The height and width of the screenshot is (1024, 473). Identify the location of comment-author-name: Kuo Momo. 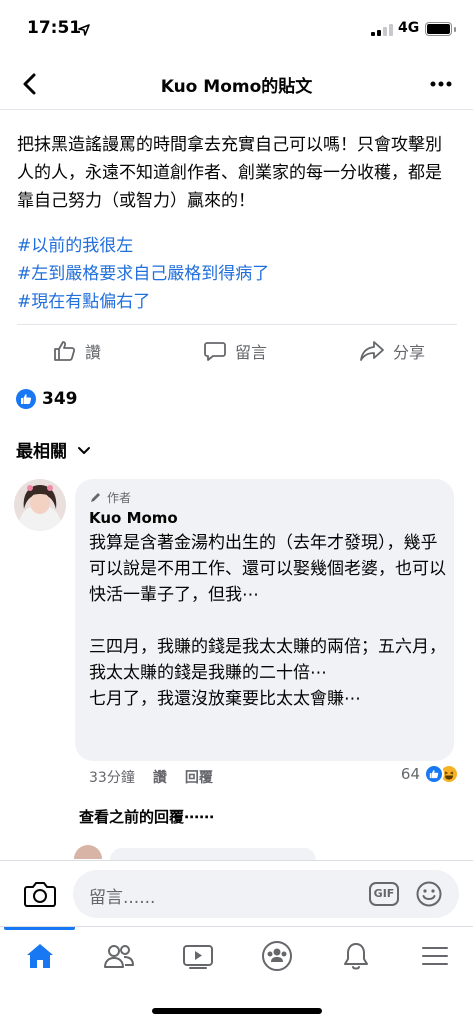
(133, 518).